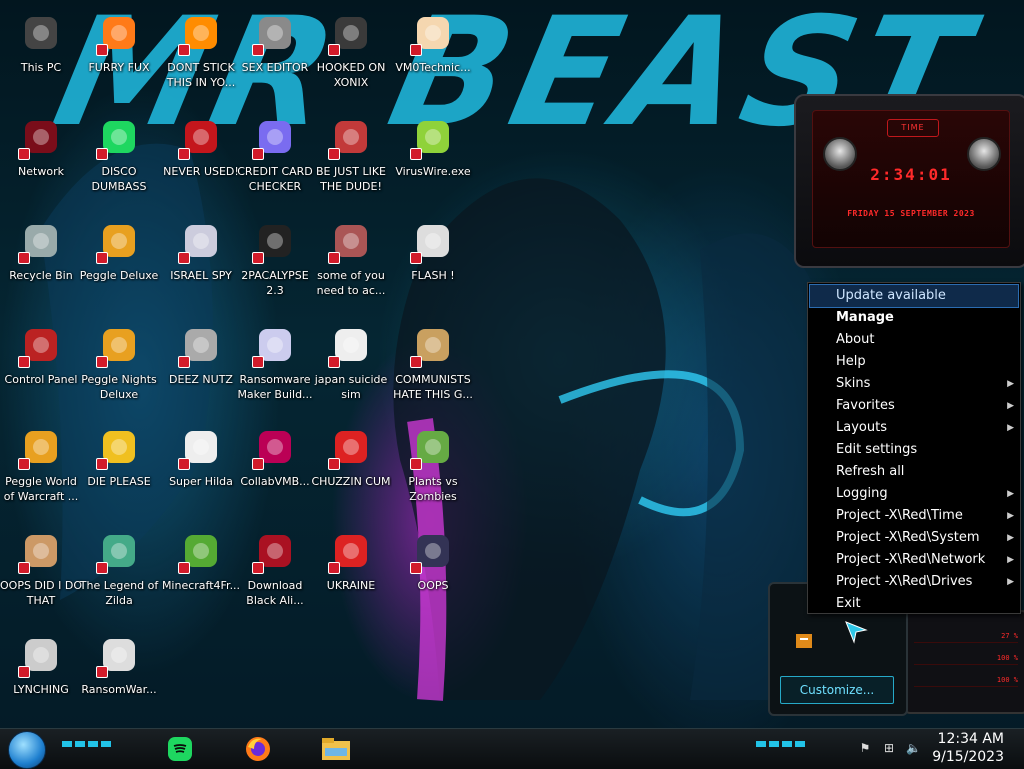 This screenshot has height=769, width=1024. What do you see at coordinates (41, 676) in the screenshot?
I see `desktop-icon: LYNCHING` at bounding box center [41, 676].